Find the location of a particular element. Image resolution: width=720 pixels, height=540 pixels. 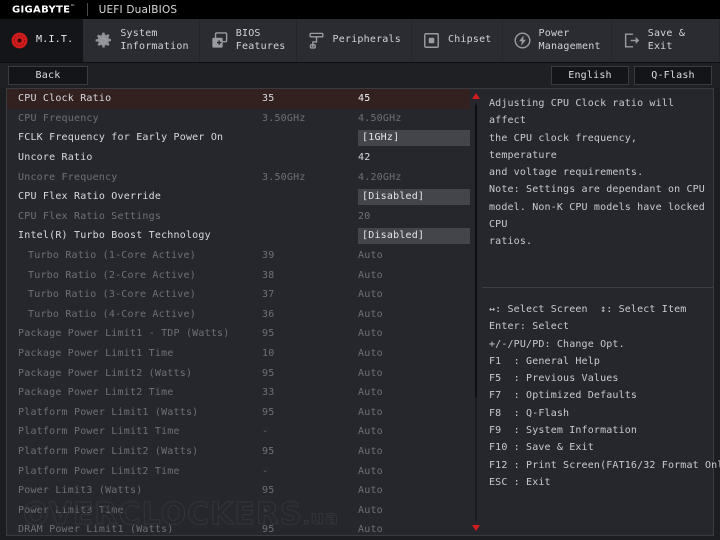

setting-current-value: 95 is located at coordinates (268, 530).